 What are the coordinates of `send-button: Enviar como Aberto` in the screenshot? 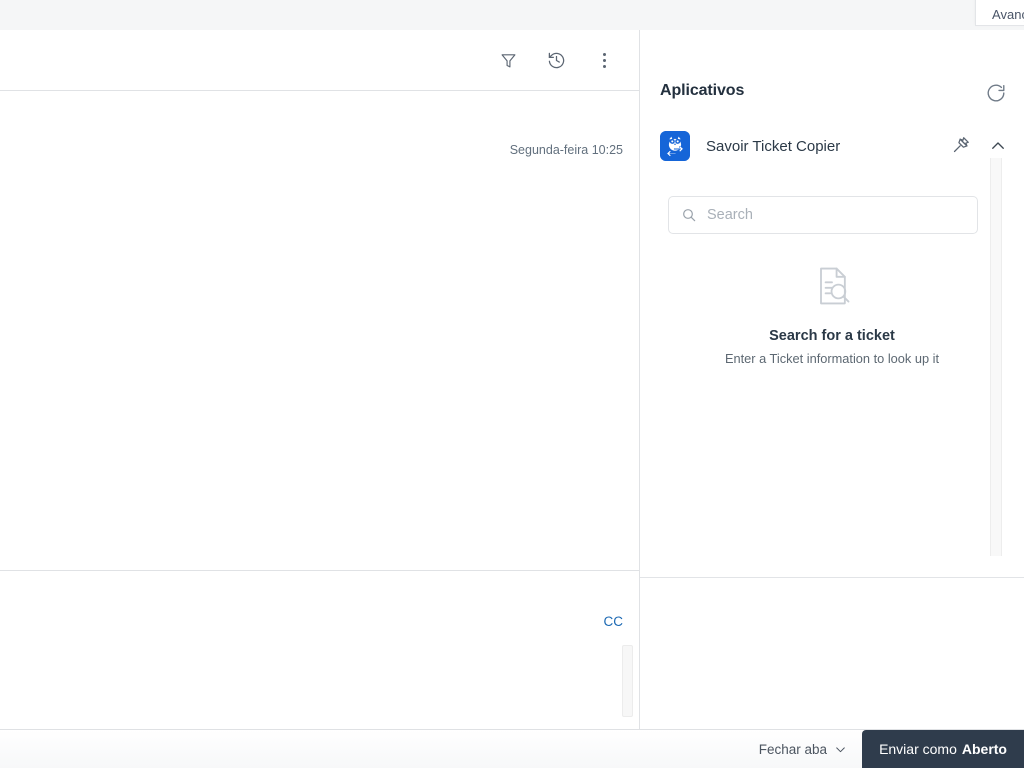 It's located at (943, 748).